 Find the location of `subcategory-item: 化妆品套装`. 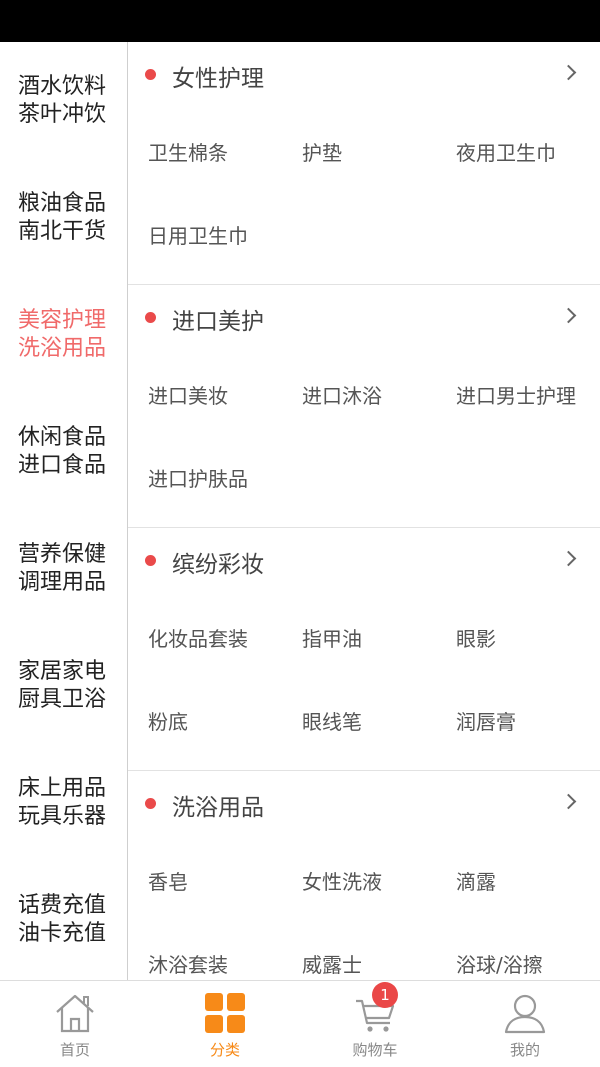

subcategory-item: 化妆品套装 is located at coordinates (205, 637).